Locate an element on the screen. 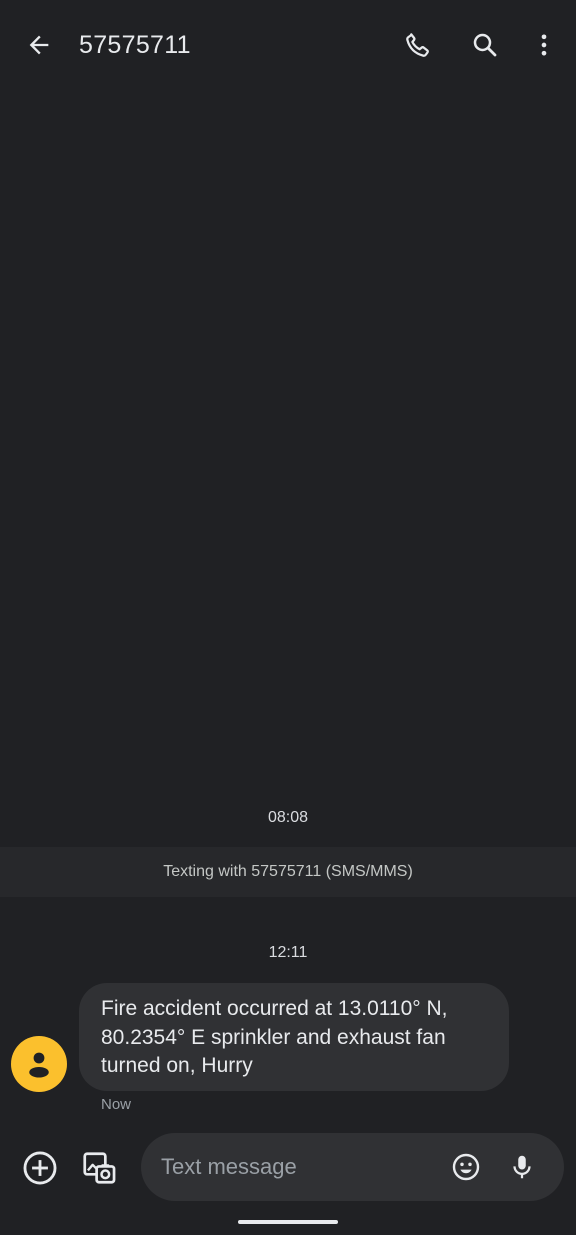 This screenshot has width=576, height=1235. person-icon is located at coordinates (39, 1065).